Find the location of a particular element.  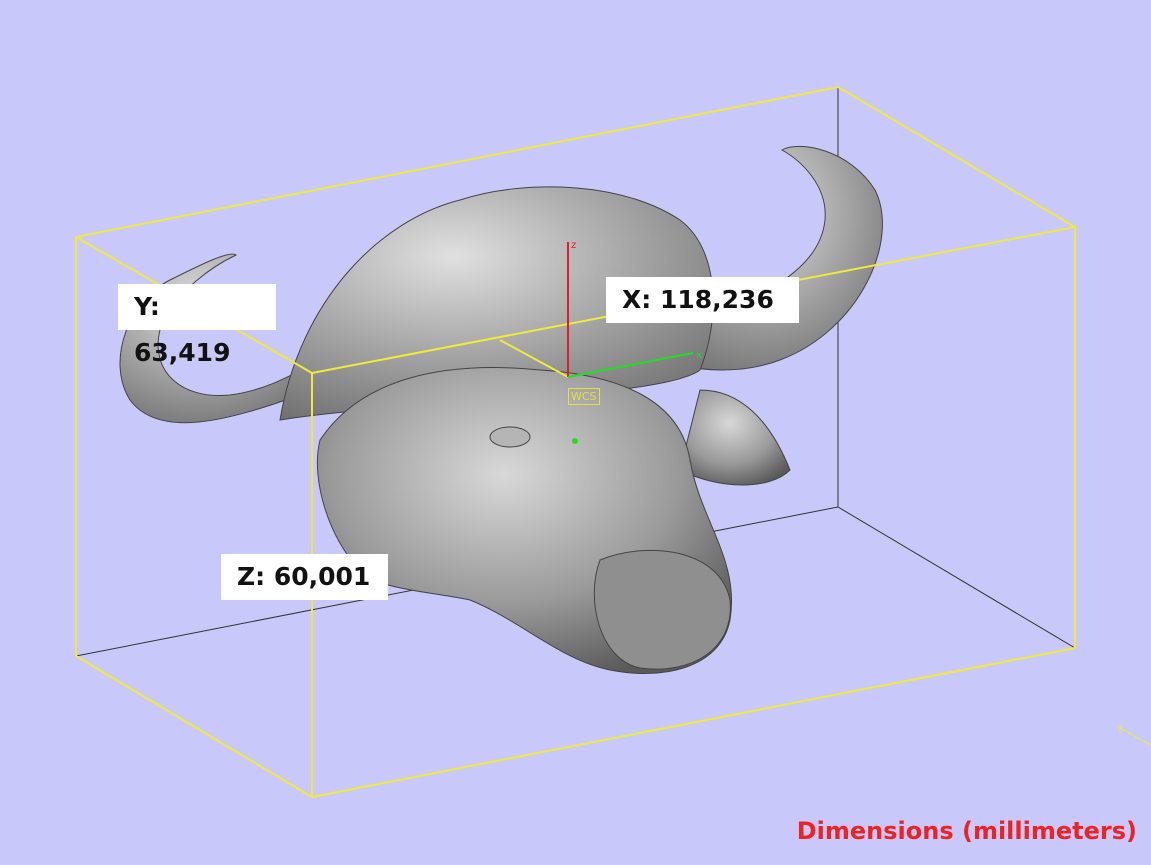

units-caption: Dimensions (millimeters) is located at coordinates (966, 831).